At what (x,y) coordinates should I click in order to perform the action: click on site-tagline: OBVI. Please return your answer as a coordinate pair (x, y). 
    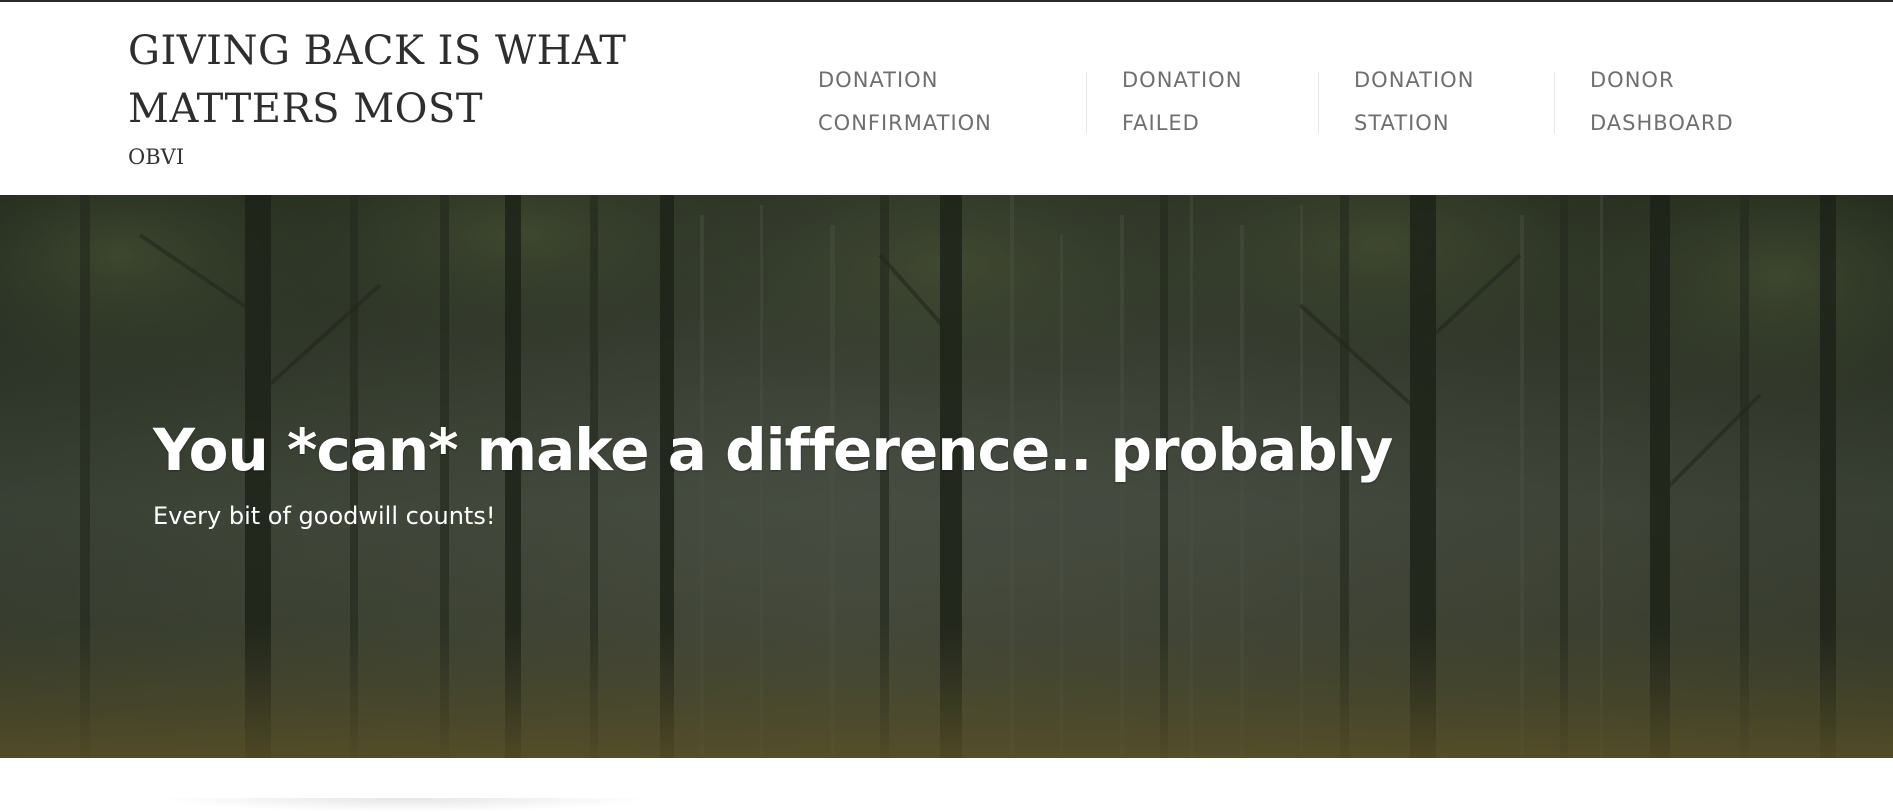
    Looking at the image, I should click on (156, 157).